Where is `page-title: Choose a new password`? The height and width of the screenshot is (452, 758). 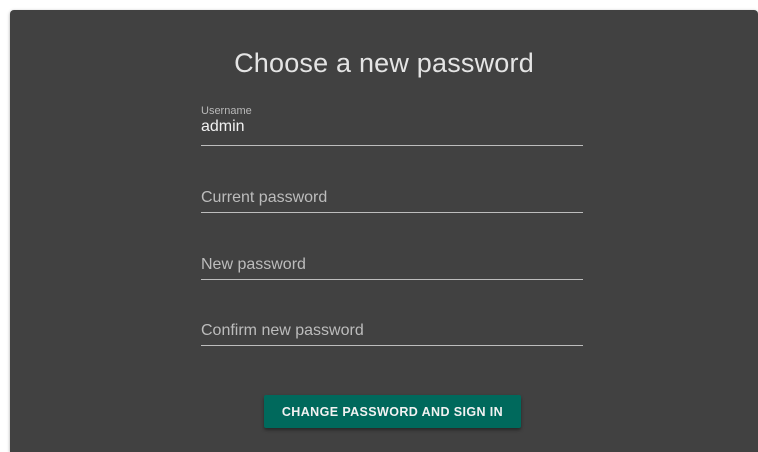
page-title: Choose a new password is located at coordinates (384, 63).